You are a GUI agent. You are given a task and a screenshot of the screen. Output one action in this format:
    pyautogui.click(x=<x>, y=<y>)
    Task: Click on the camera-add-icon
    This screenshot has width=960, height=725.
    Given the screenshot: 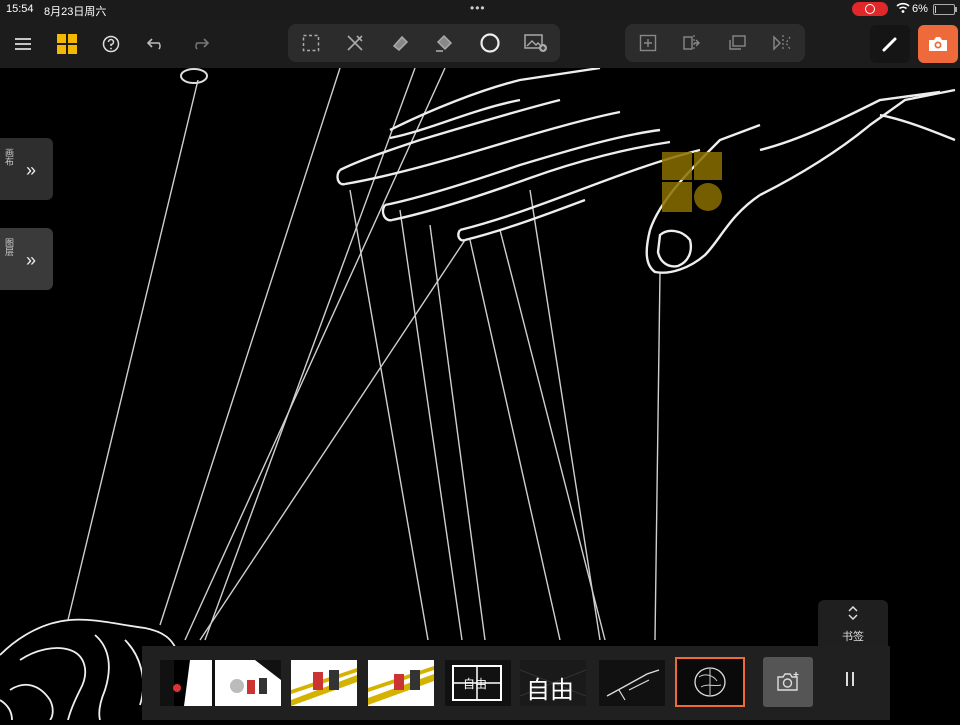 What is the action you would take?
    pyautogui.click(x=788, y=684)
    